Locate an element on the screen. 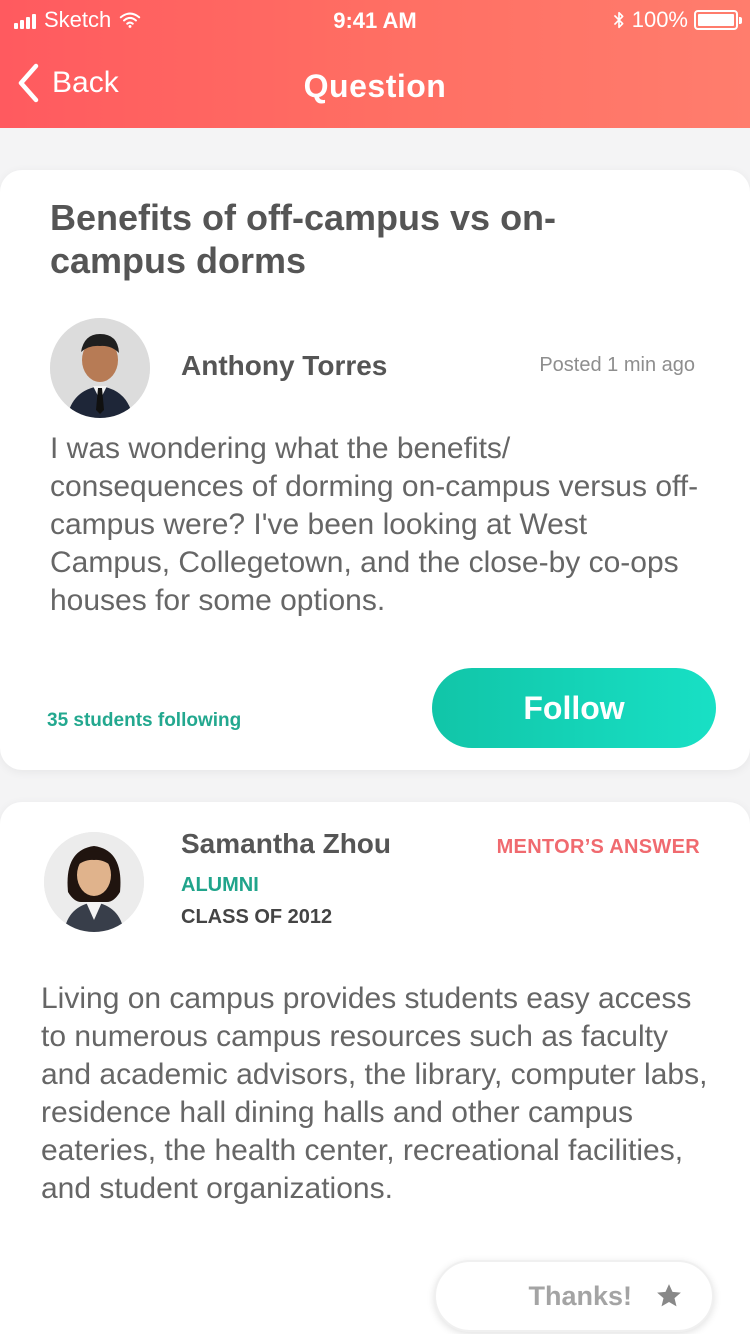 This screenshot has height=1334, width=750. asker-avatar is located at coordinates (100, 368).